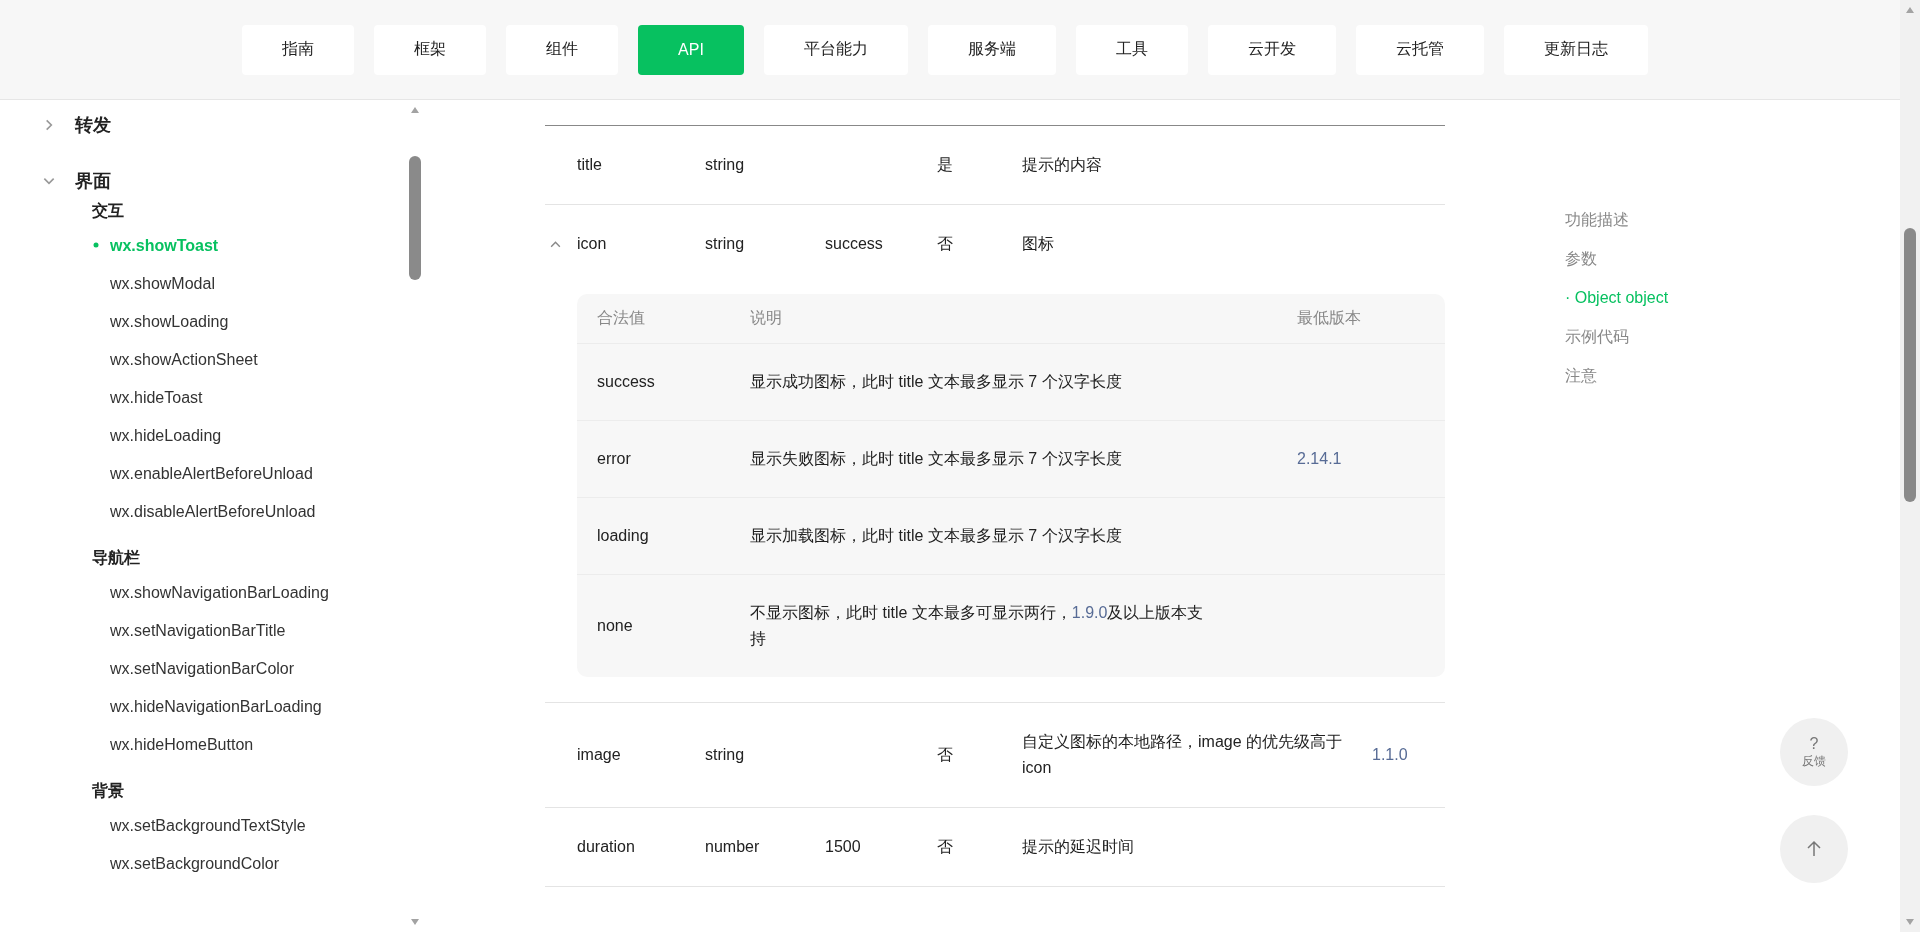  I want to click on version-link: 1.1.0, so click(1390, 755).